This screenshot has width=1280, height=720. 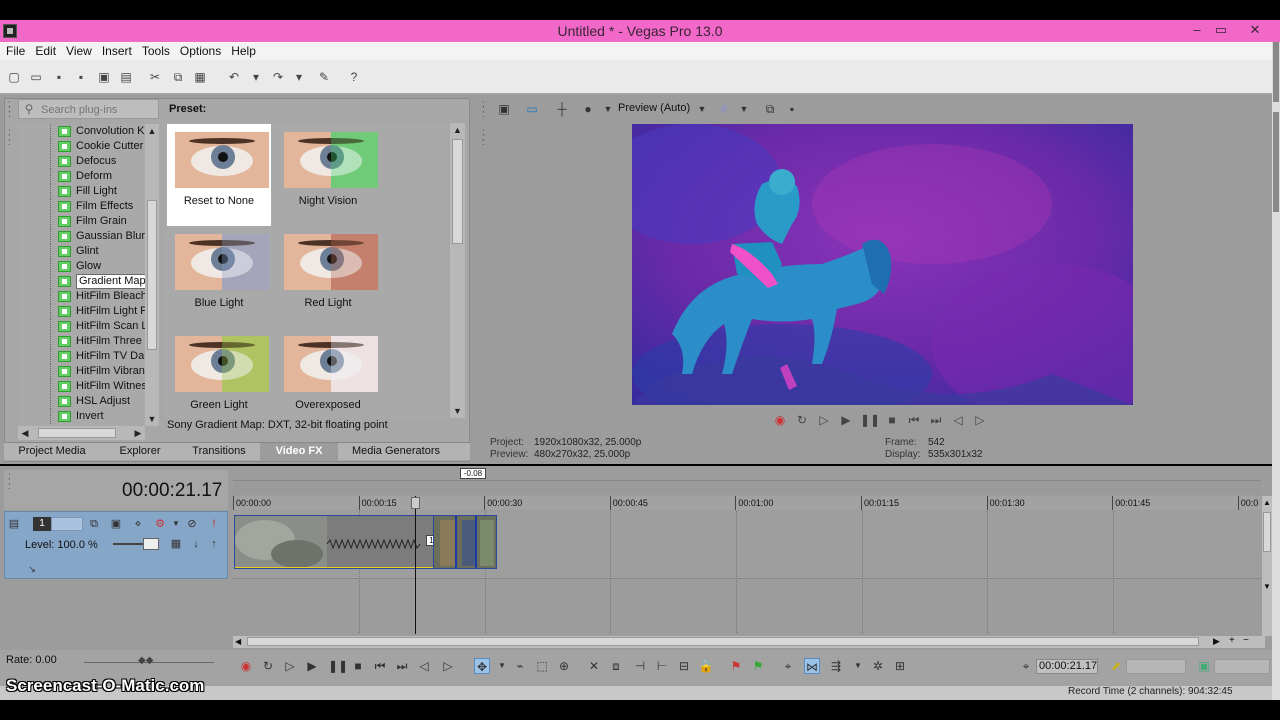 What do you see at coordinates (1276, 371) in the screenshot?
I see `window-right-scrollbar` at bounding box center [1276, 371].